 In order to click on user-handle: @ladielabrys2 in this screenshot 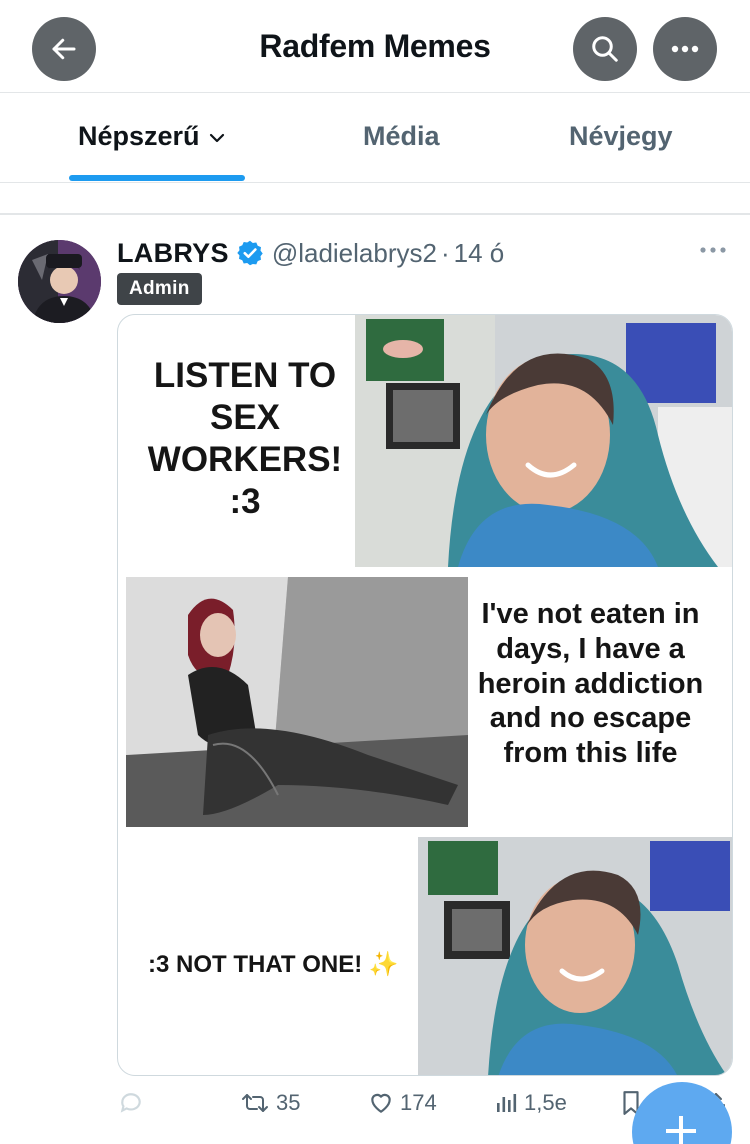, I will do `click(354, 253)`.